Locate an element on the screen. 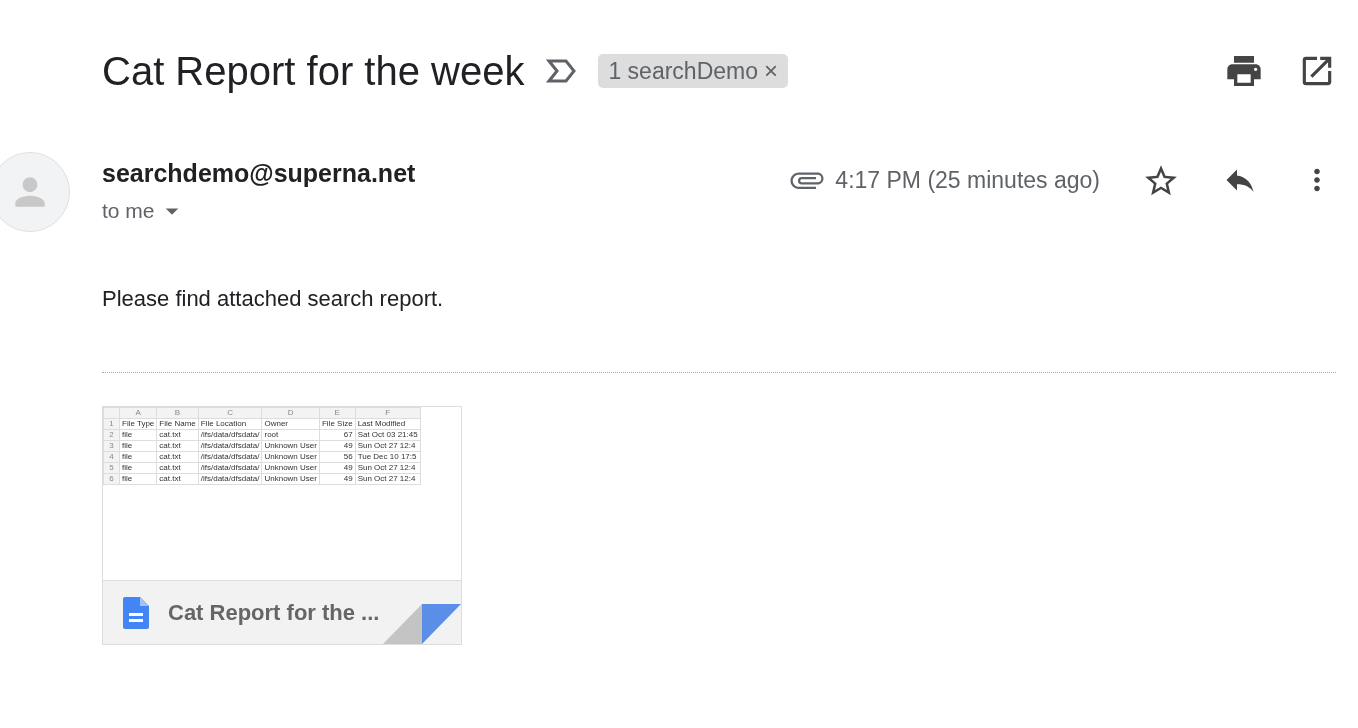 Image resolution: width=1358 pixels, height=728 pixels. row-number: 4 is located at coordinates (111, 457).